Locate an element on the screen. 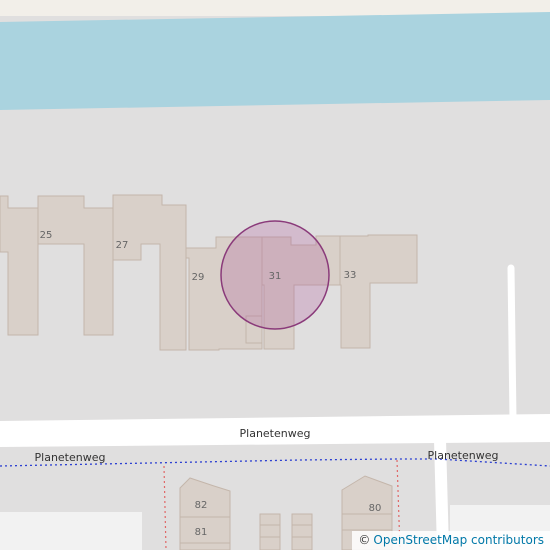  house-number: 80 is located at coordinates (375, 508).